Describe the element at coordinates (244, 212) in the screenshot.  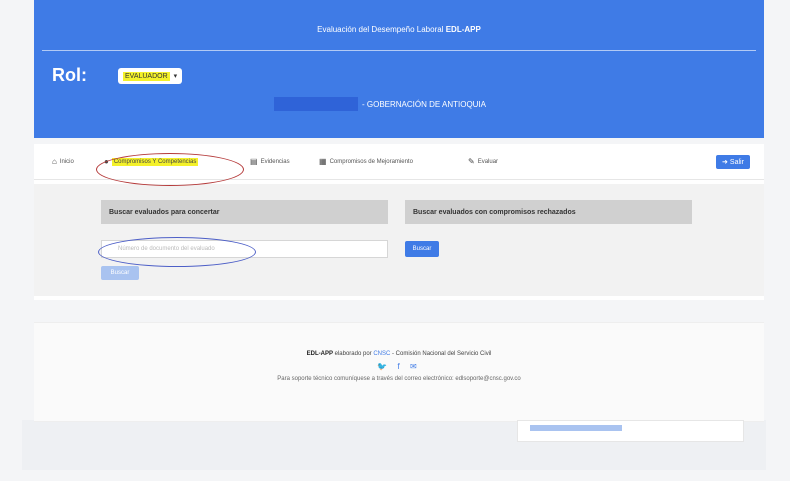
I see `search-heading-concertar: Buscar evaluados para concertar` at that location.